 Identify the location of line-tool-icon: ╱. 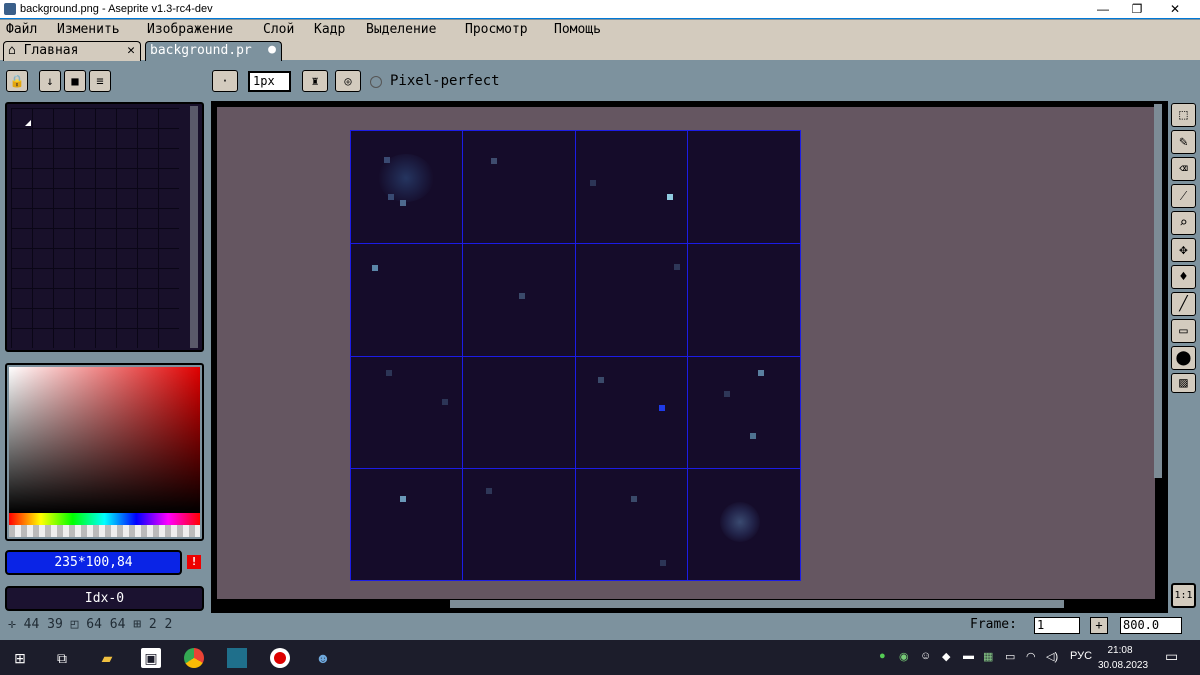
(1183, 304).